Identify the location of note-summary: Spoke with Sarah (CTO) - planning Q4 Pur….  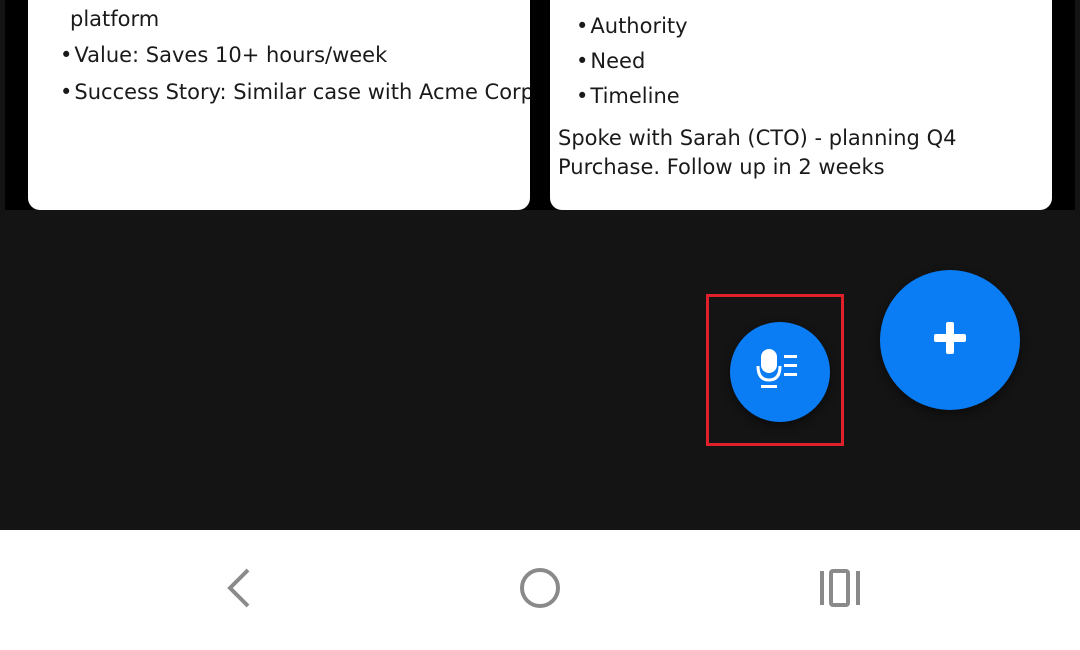
(757, 152).